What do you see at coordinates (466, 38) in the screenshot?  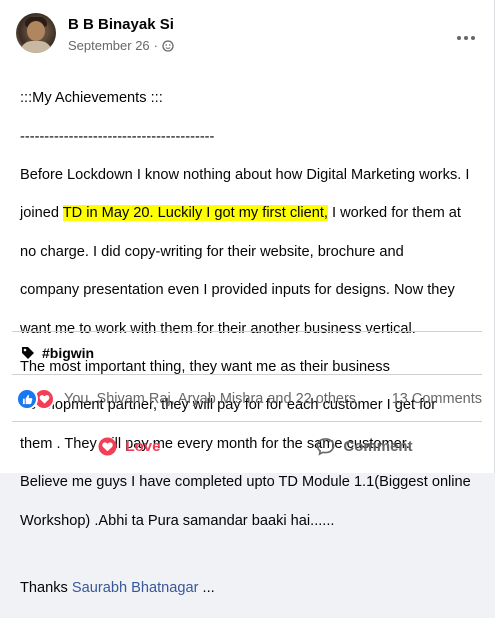 I see `more-options-button` at bounding box center [466, 38].